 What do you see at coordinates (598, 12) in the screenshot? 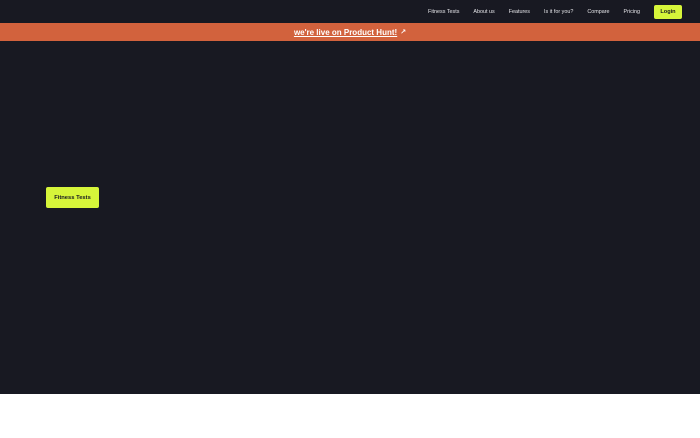
I see `nav-link-compare: Compare` at bounding box center [598, 12].